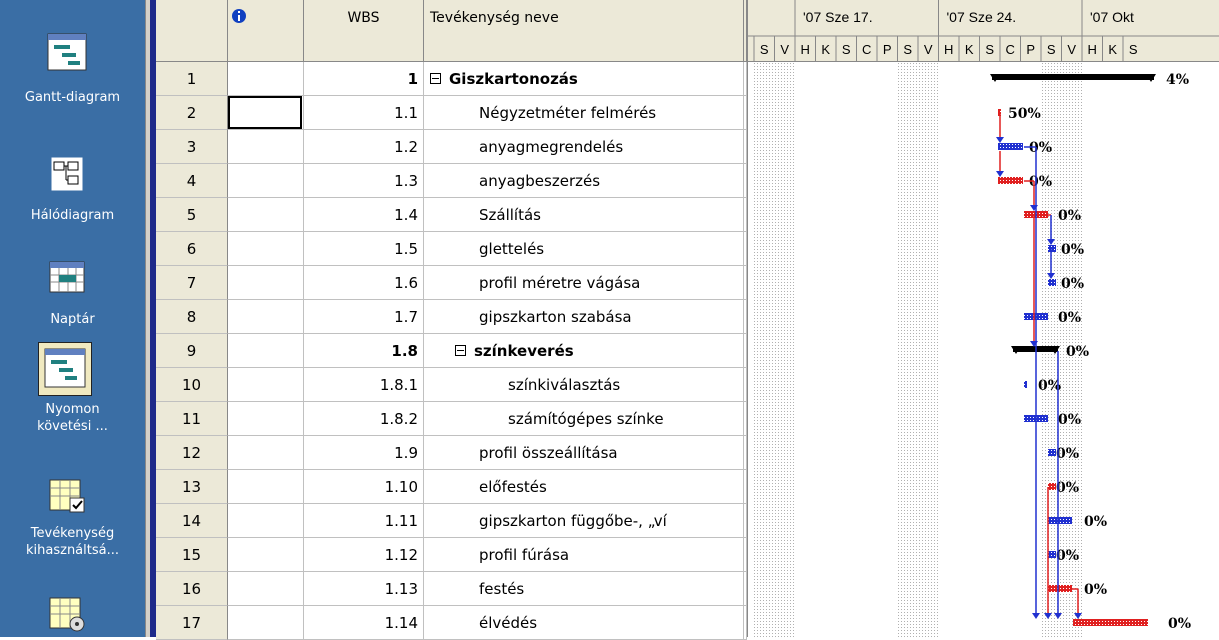 This screenshot has height=640, width=1219. What do you see at coordinates (584, 113) in the screenshot?
I see `row-task-name: Négyzetméter felmérés` at bounding box center [584, 113].